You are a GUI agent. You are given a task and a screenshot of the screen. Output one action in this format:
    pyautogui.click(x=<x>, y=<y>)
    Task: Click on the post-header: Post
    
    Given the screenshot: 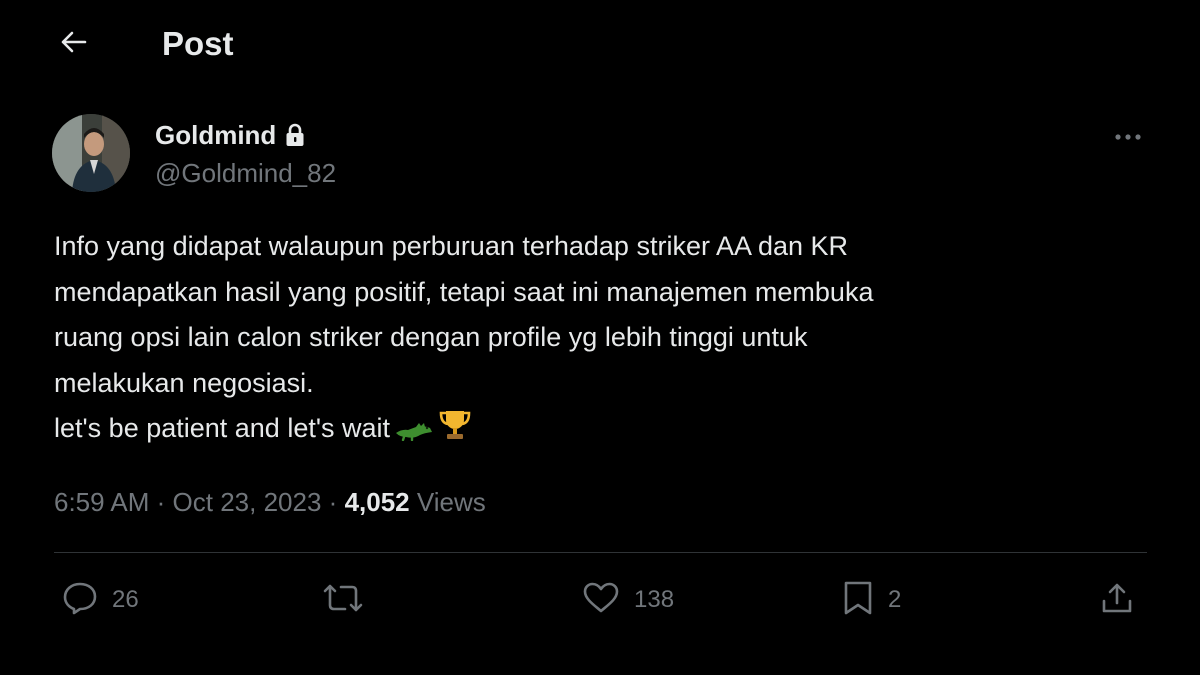 What is the action you would take?
    pyautogui.click(x=600, y=44)
    